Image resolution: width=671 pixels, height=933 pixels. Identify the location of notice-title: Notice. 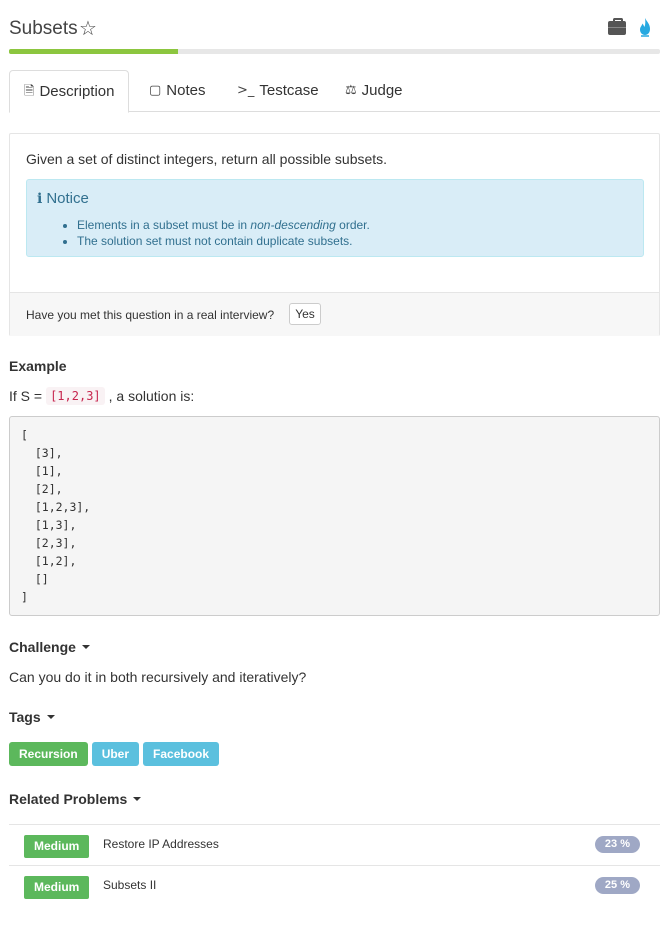
(67, 198).